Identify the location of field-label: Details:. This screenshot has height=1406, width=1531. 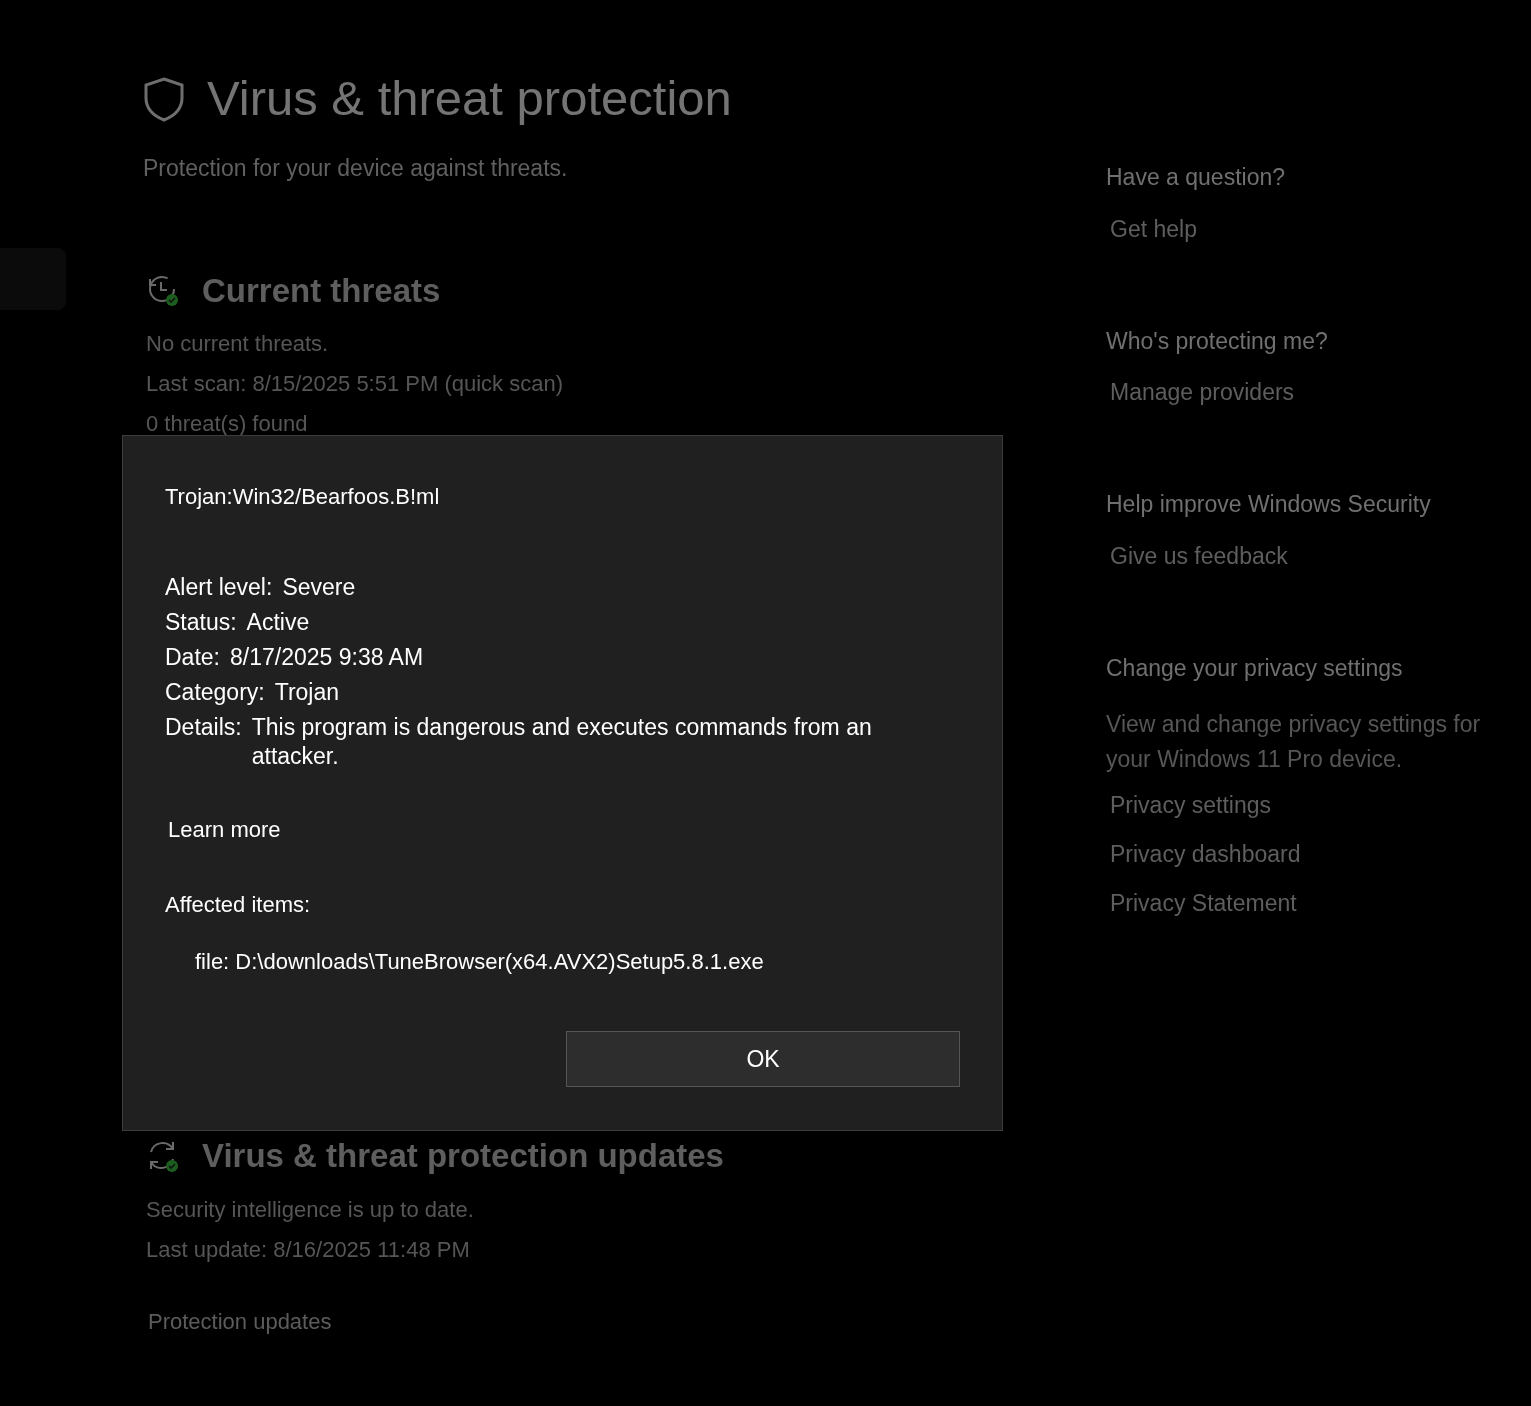
(203, 727).